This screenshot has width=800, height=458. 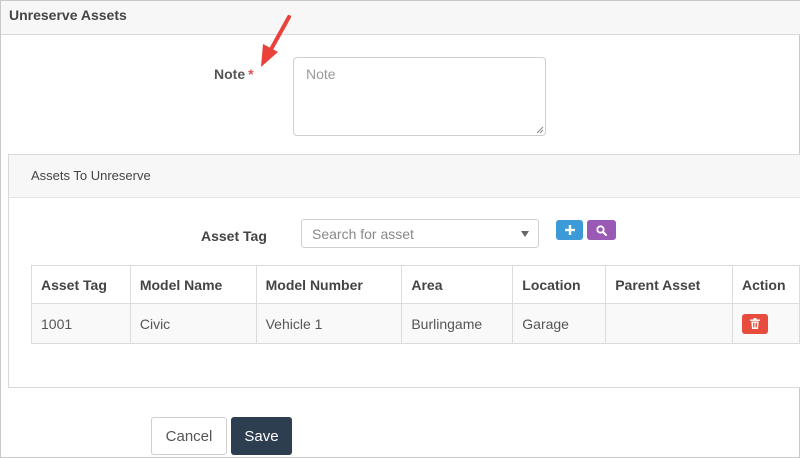 I want to click on page-title: Unreserve Assets, so click(x=68, y=15).